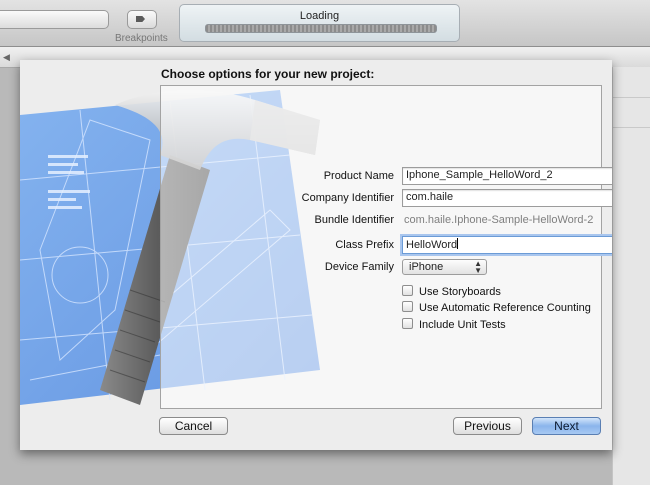 Image resolution: width=650 pixels, height=485 pixels. Describe the element at coordinates (319, 23) in the screenshot. I see `activity-viewer: Loading` at that location.